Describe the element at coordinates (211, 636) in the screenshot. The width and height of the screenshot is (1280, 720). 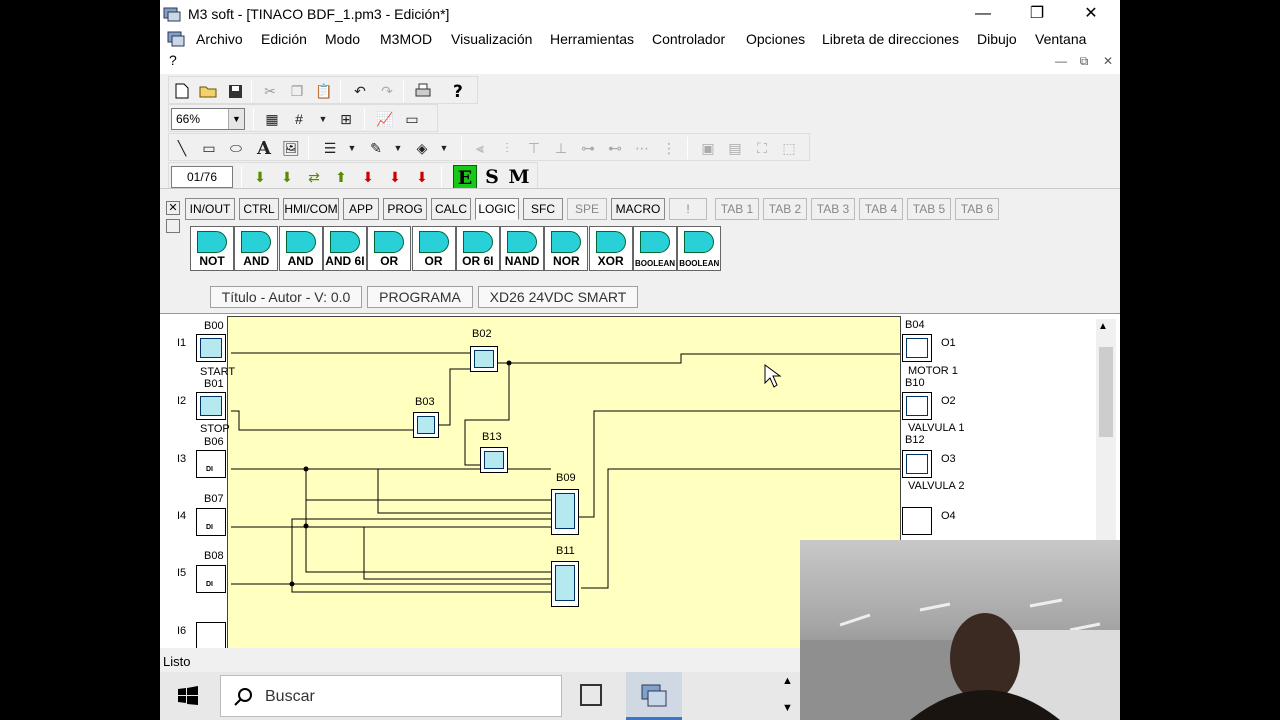
I see `input-block-empty-i6` at that location.